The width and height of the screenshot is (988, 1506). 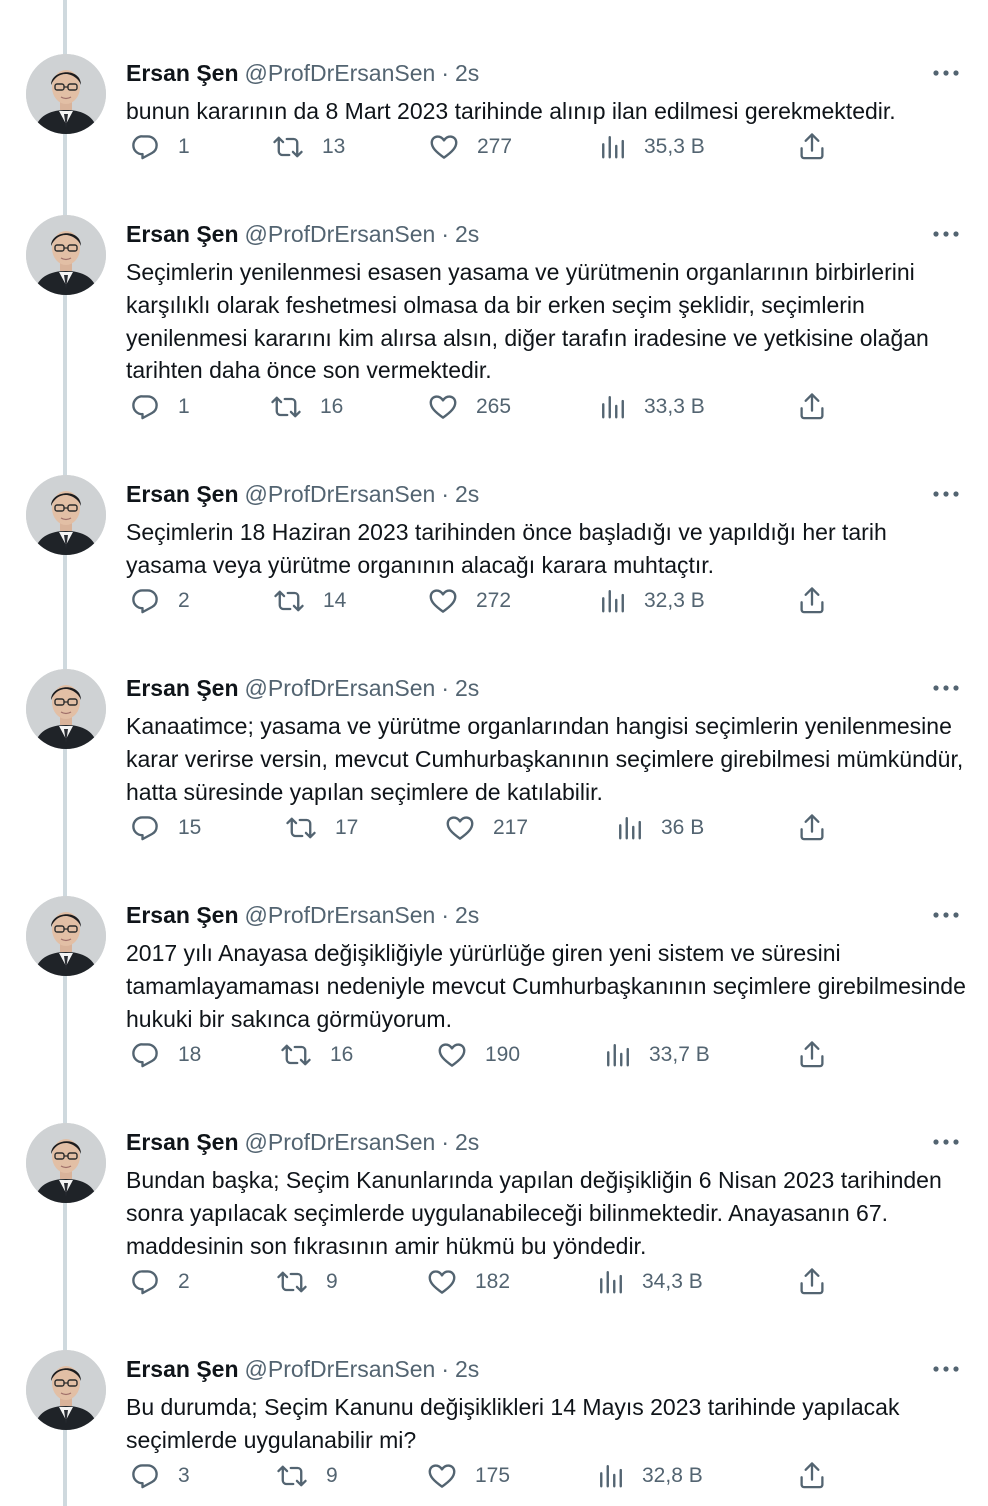 I want to click on views-button: 36 B, so click(x=660, y=828).